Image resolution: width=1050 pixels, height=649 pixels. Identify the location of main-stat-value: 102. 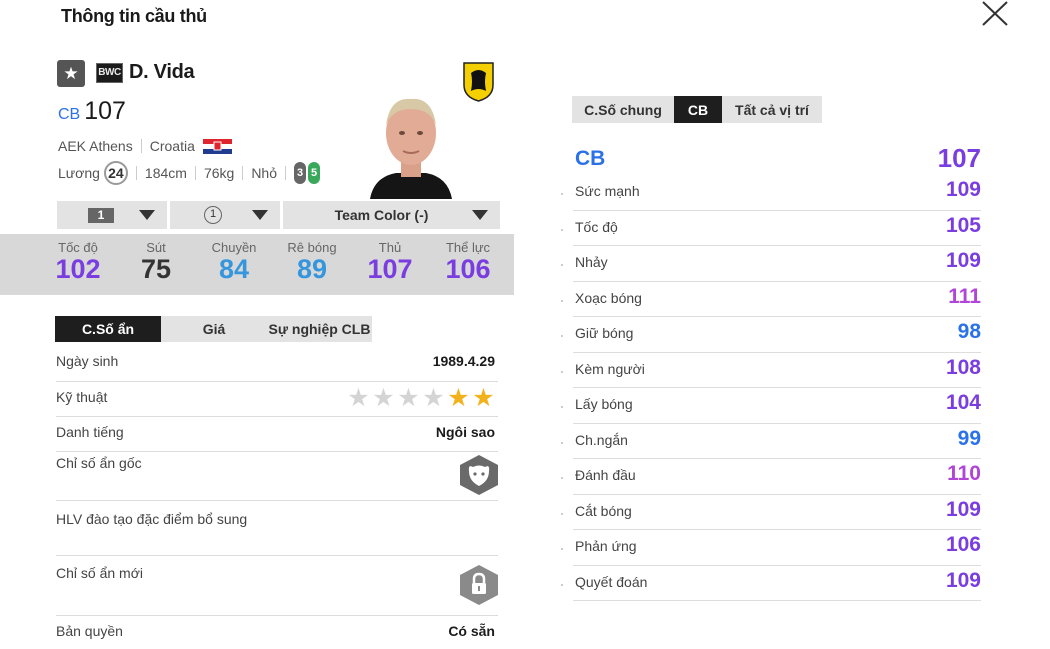
(78, 269).